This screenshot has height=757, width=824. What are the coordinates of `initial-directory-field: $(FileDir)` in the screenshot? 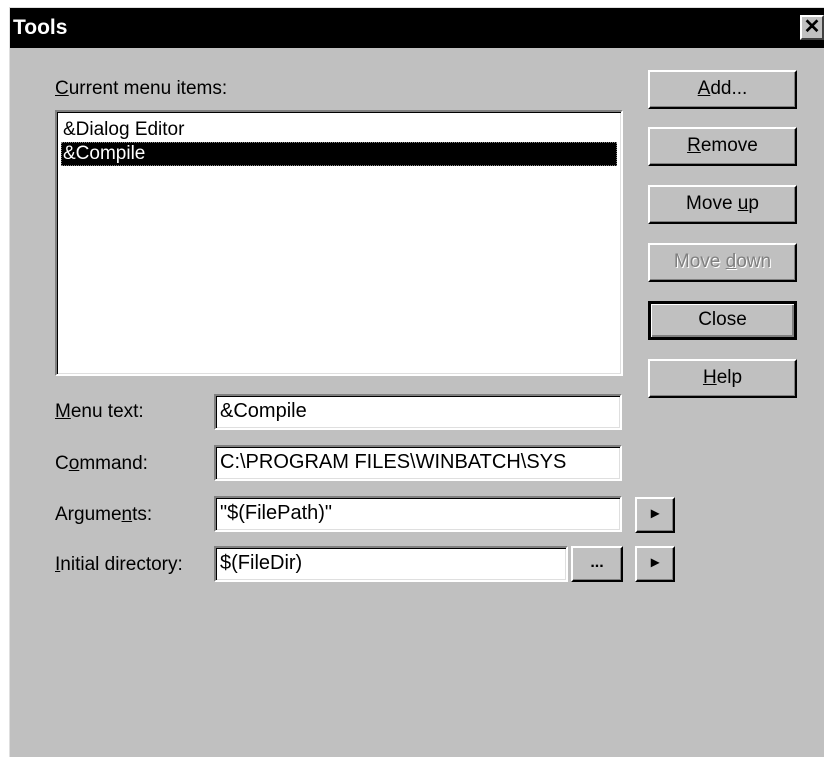 It's located at (391, 564).